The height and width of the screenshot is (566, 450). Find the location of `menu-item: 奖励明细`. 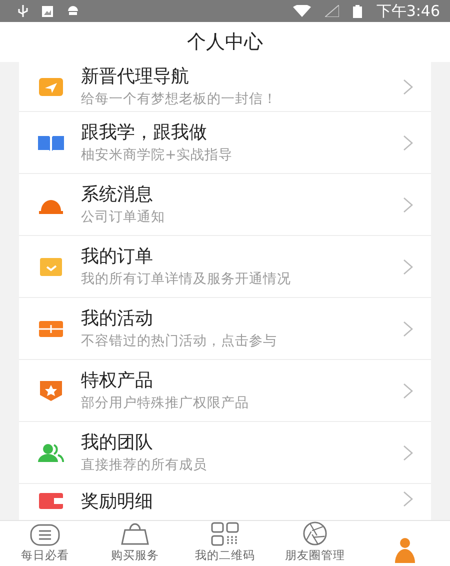

menu-item: 奖励明细 is located at coordinates (225, 502).